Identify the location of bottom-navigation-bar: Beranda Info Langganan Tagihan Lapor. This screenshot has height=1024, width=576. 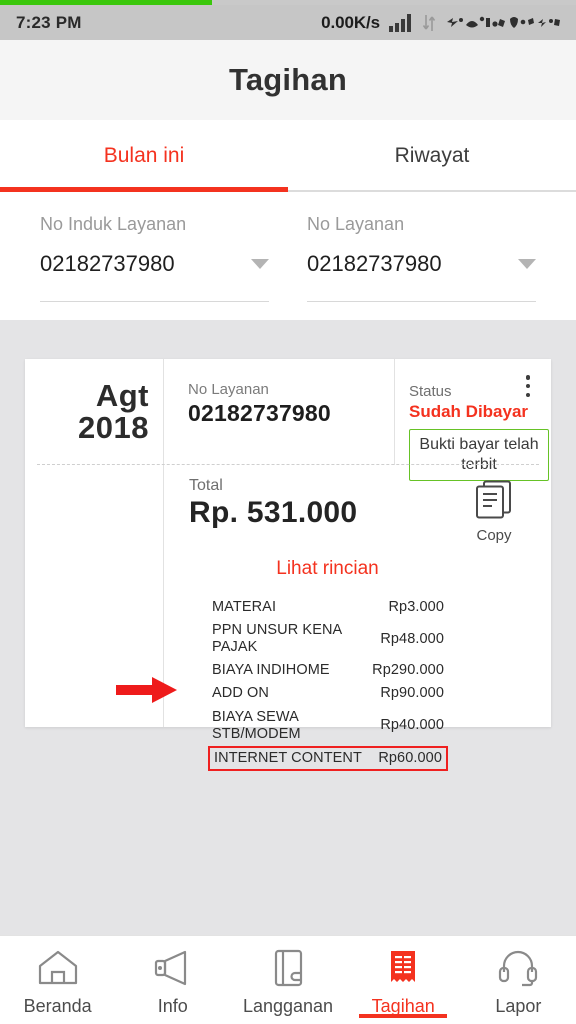
(288, 979).